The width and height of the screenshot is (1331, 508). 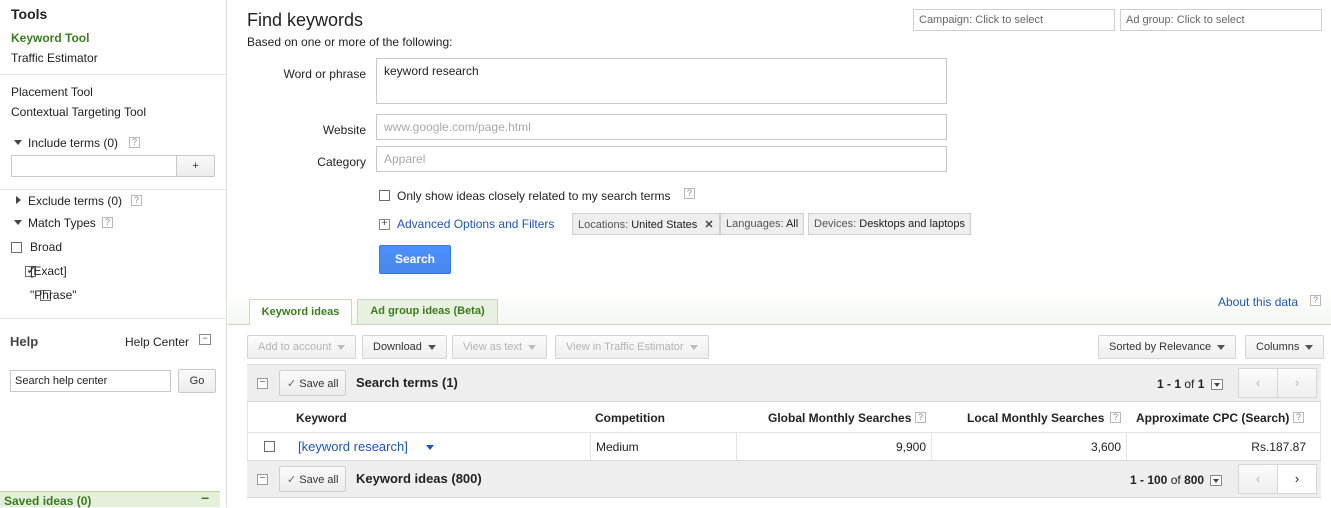 What do you see at coordinates (779, 324) in the screenshot?
I see `tabs-underline` at bounding box center [779, 324].